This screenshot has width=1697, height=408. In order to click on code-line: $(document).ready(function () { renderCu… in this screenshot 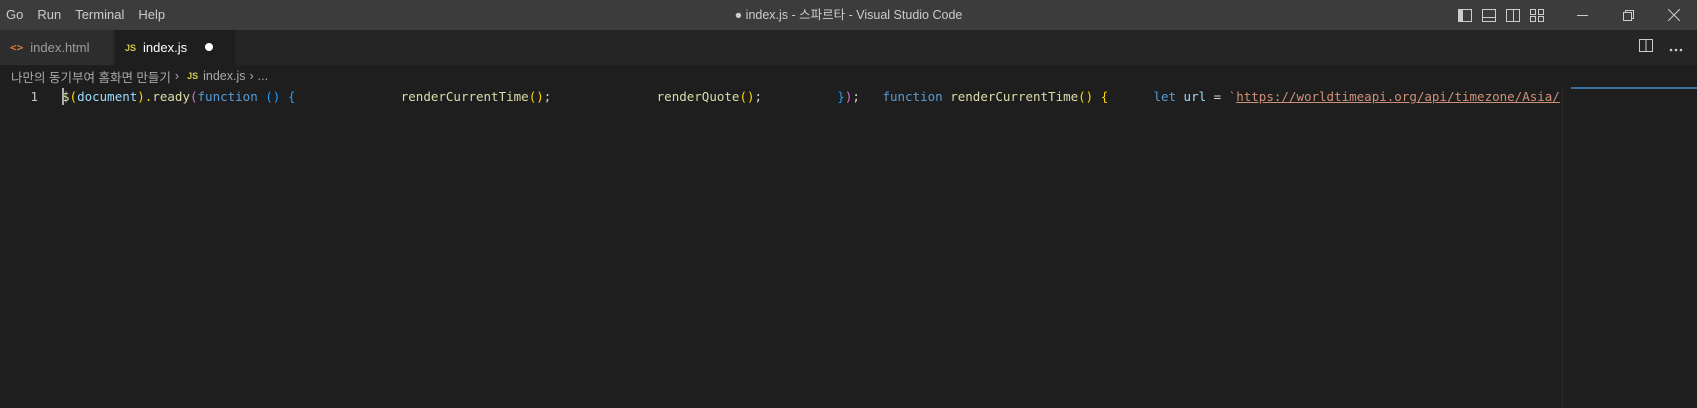, I will do `click(812, 96)`.